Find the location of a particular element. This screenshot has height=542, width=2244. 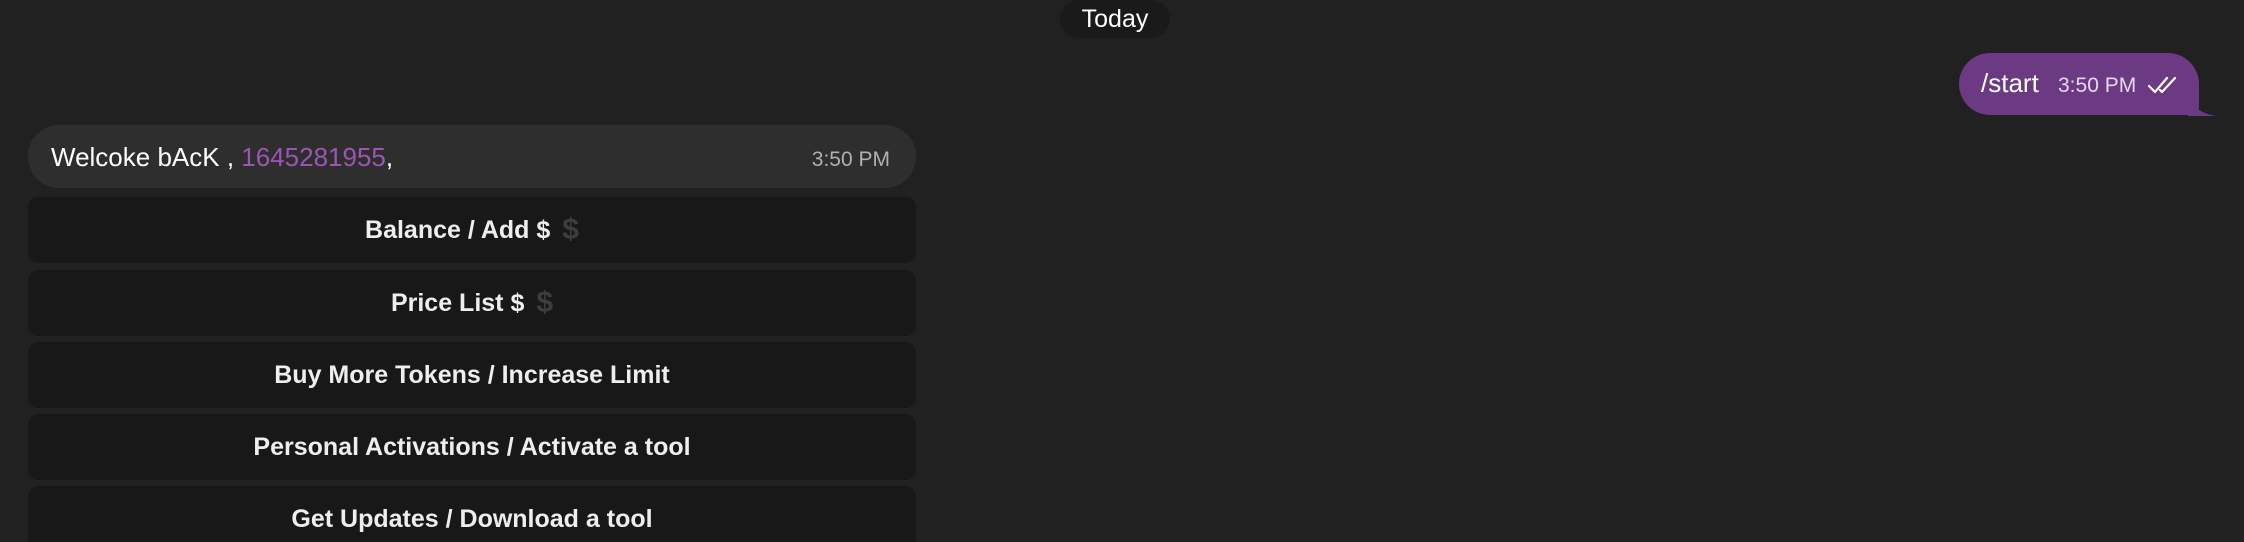

balance-add-button: Balance / Add $ $ is located at coordinates (472, 230).